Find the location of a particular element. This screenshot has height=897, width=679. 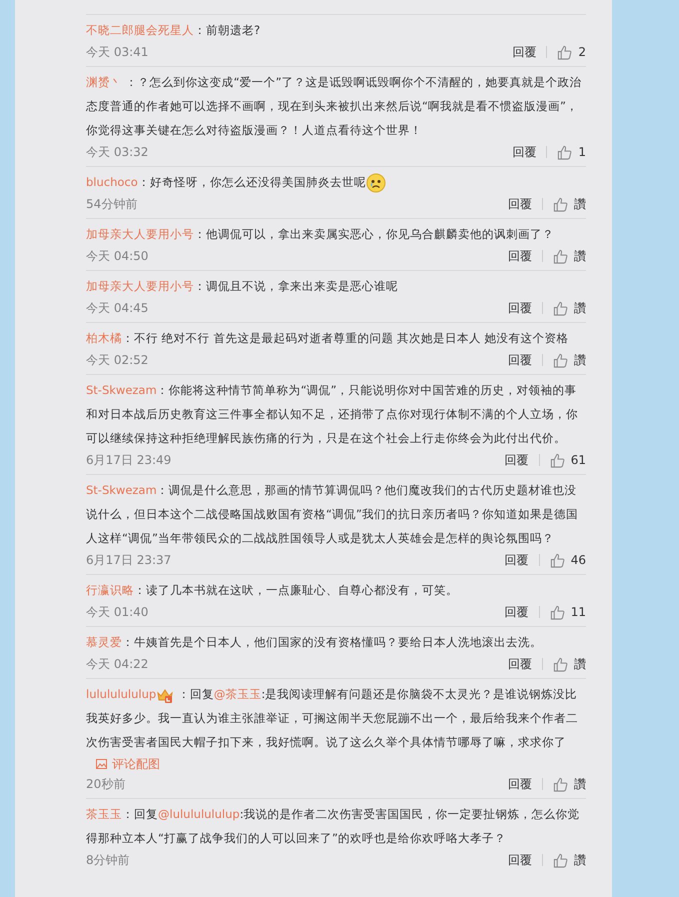

comment-time: 今天 03:41 is located at coordinates (118, 52).